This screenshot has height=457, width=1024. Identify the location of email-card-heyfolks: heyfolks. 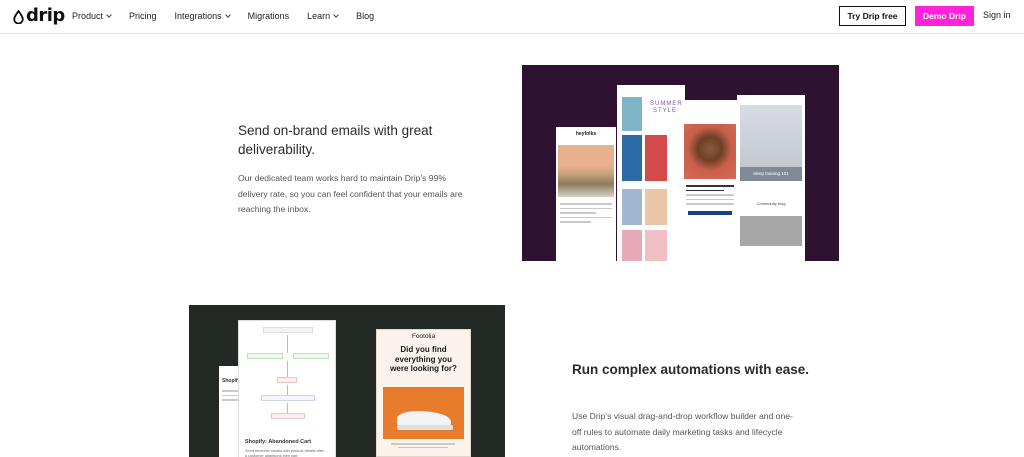
(586, 194).